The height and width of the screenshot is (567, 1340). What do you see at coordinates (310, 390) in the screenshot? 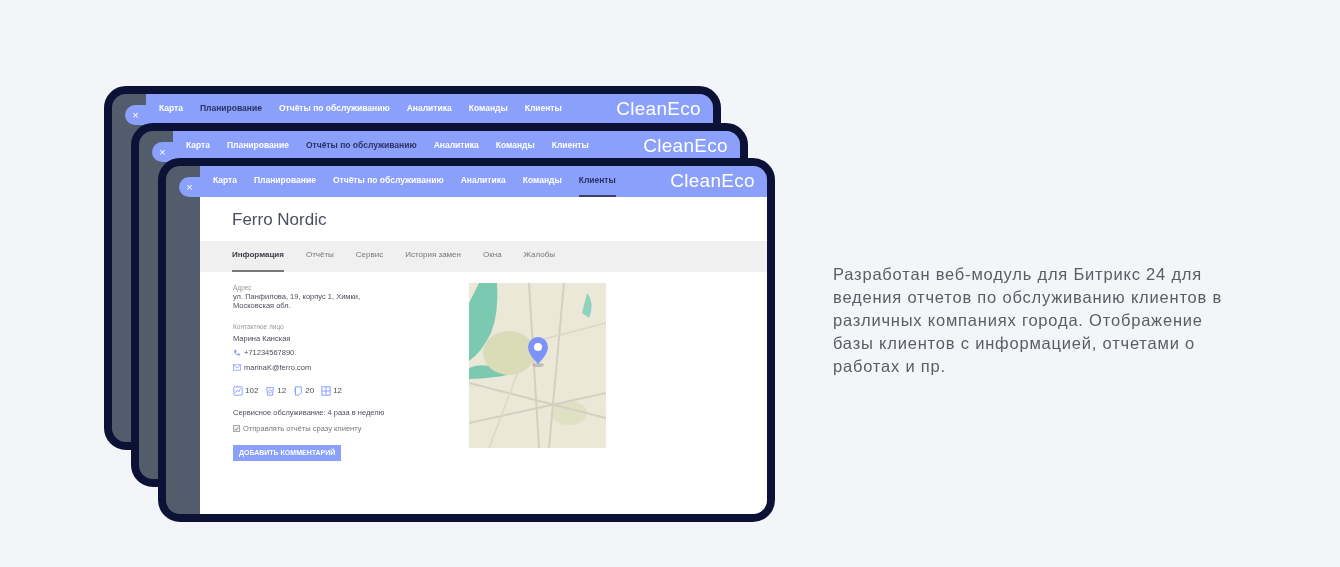
I see `counter-value: 20` at bounding box center [310, 390].